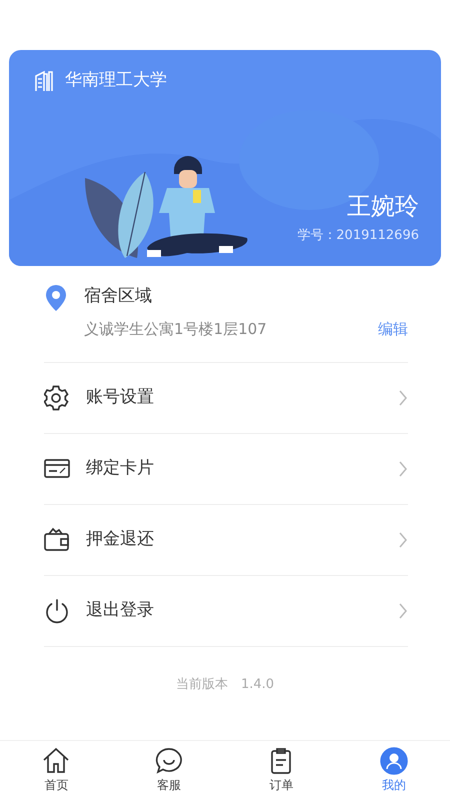 The height and width of the screenshot is (800, 450). Describe the element at coordinates (358, 236) in the screenshot. I see `student-id: 学号：2019112696` at that location.